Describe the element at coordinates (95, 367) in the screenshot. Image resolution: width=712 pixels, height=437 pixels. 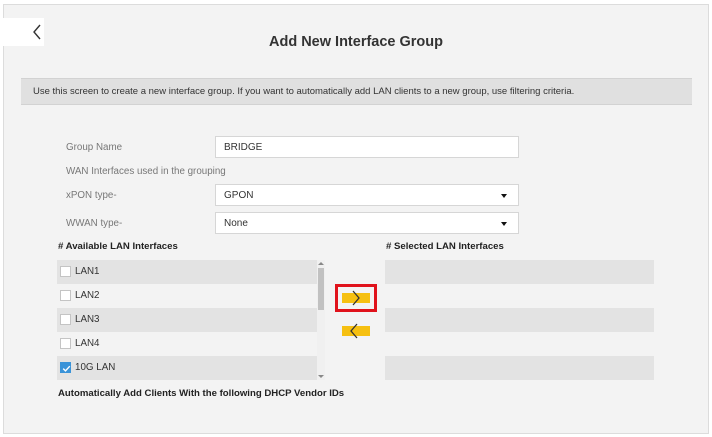
I see `lan-label: 10G LAN` at that location.